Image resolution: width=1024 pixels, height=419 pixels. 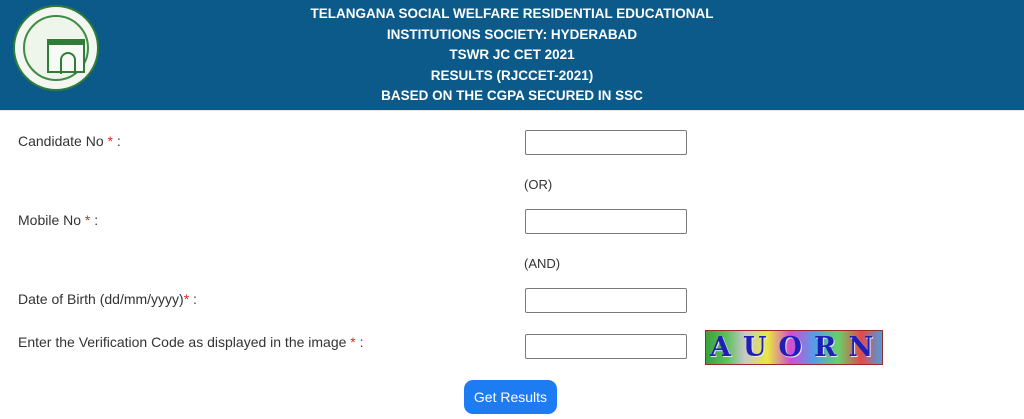 I want to click on captcha-text: AUORNR, so click(x=796, y=347).